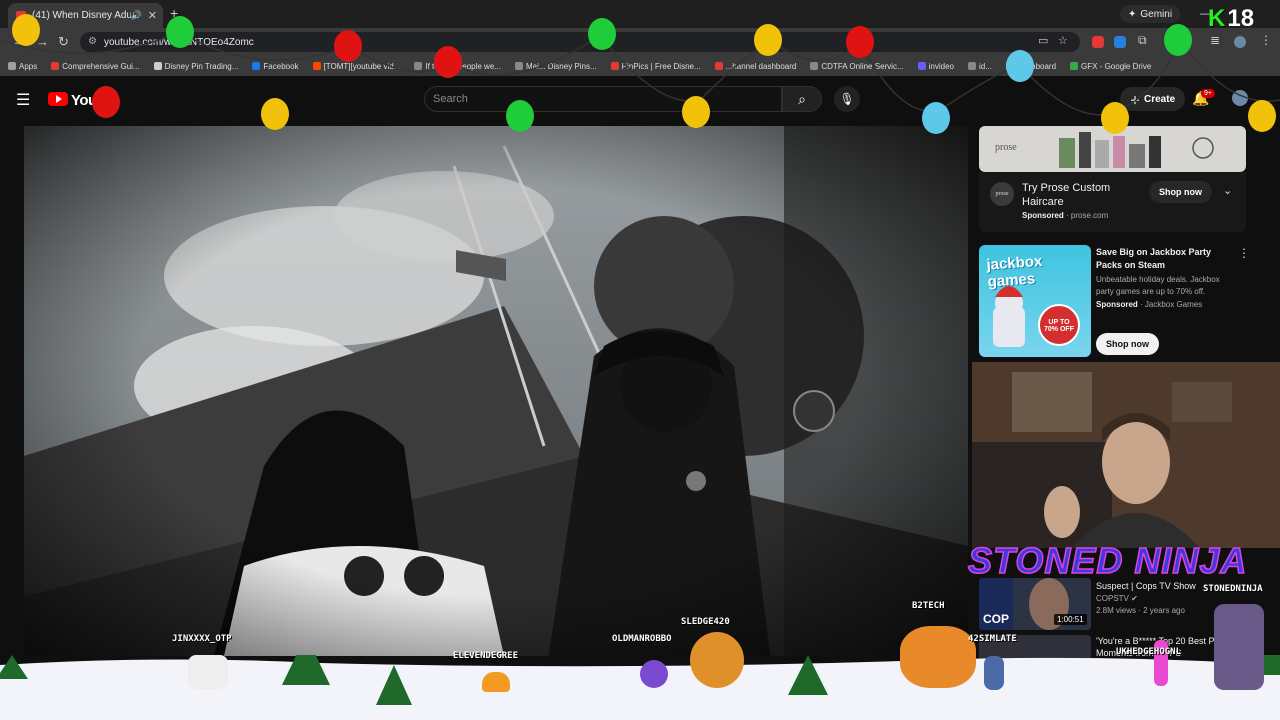 The image size is (1280, 720). Describe the element at coordinates (1112, 598) in the screenshot. I see `channel-name-text: COPSTV` at that location.